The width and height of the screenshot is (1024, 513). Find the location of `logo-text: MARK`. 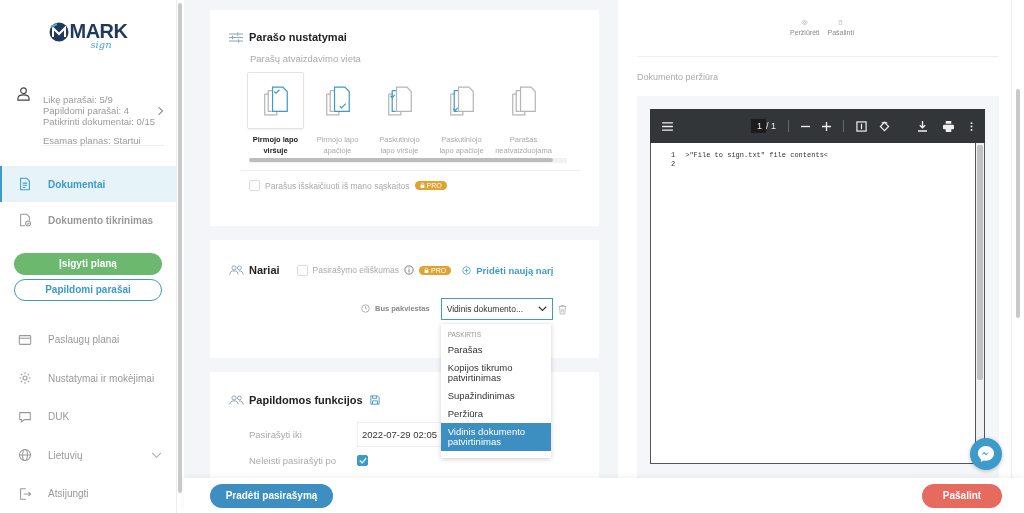

logo-text: MARK is located at coordinates (98, 31).